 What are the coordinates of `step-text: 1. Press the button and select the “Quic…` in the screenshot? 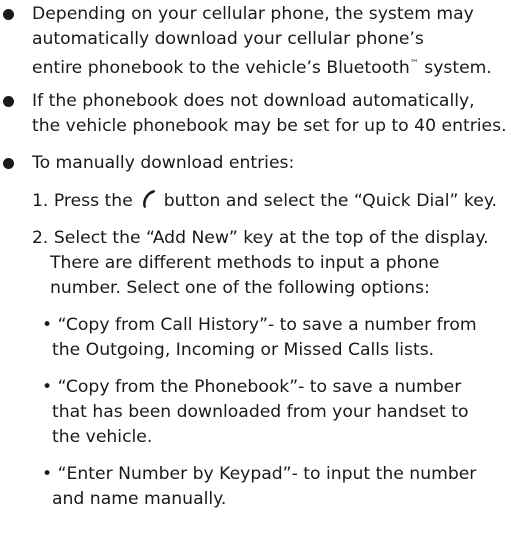 It's located at (264, 201).